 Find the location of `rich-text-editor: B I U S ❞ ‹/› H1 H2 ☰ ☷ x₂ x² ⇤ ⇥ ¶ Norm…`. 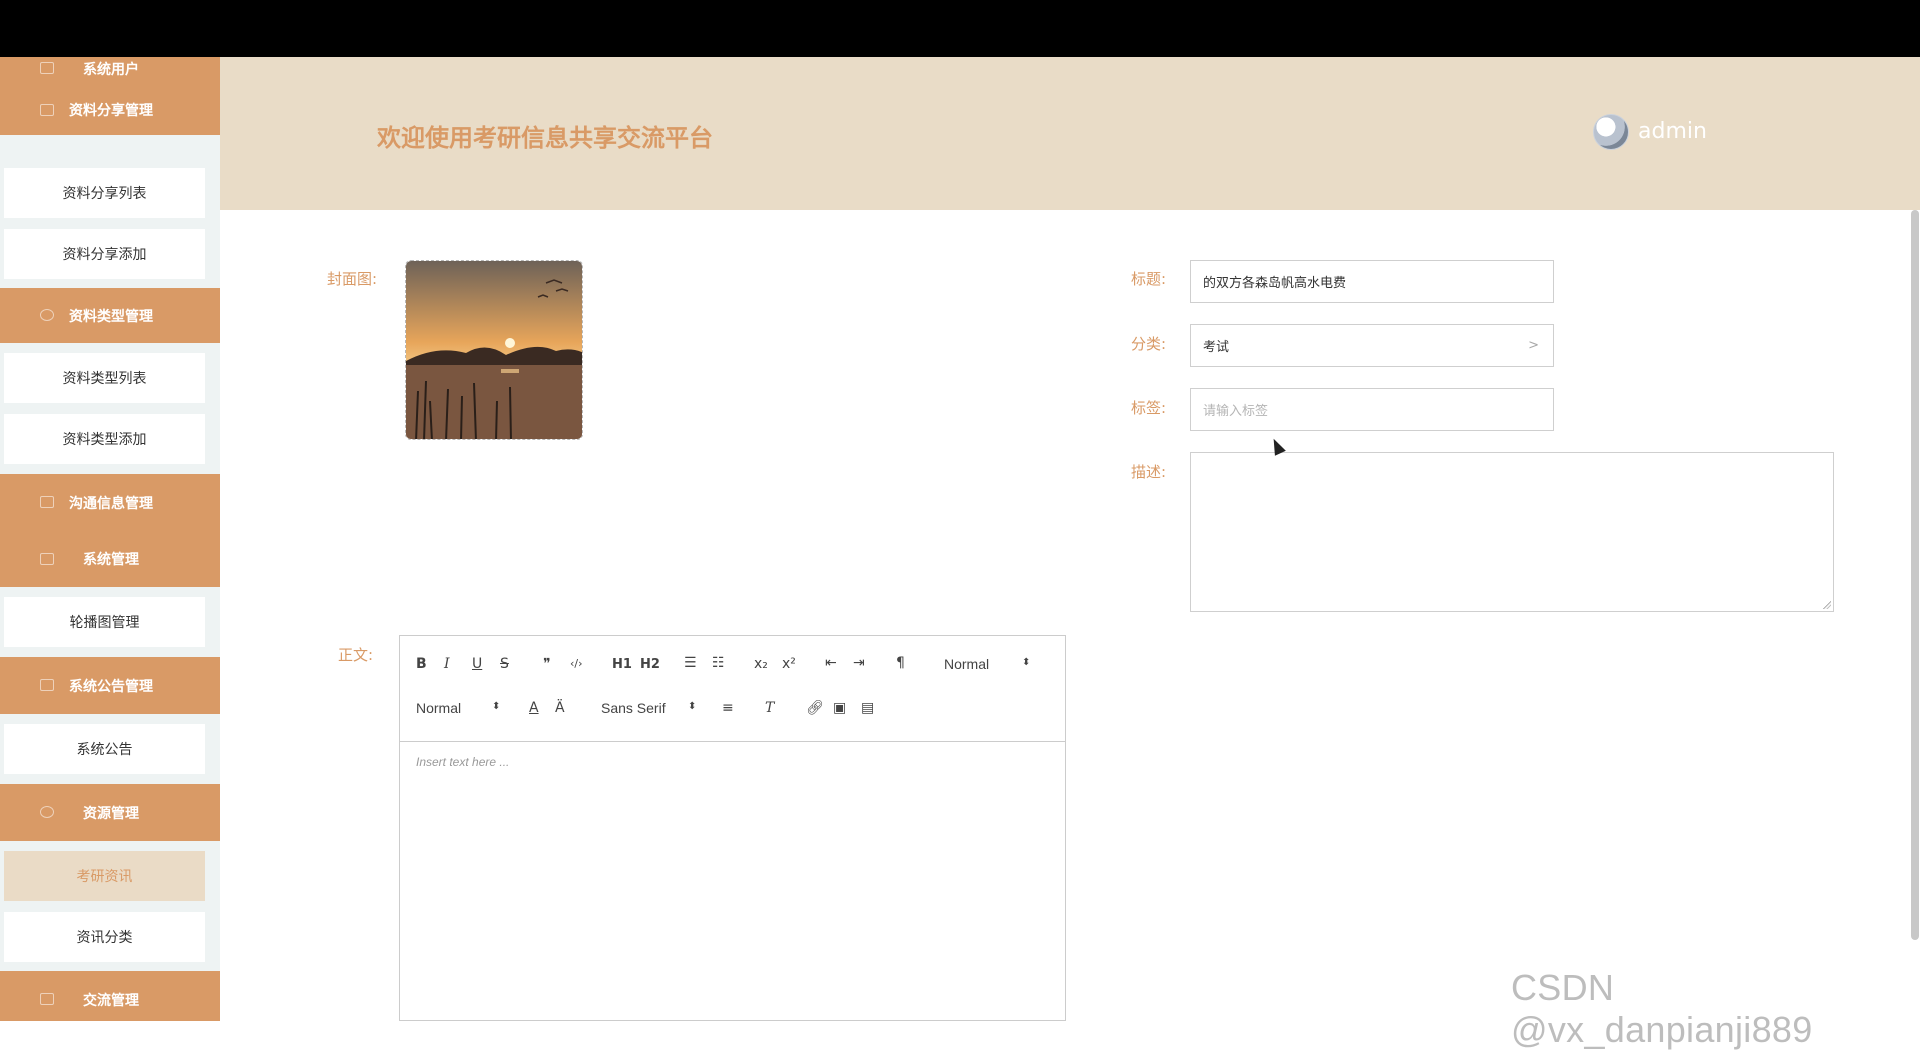

rich-text-editor: B I U S ❞ ‹/› H1 H2 ☰ ☷ x₂ x² ⇤ ⇥ ¶ Norm… is located at coordinates (732, 828).